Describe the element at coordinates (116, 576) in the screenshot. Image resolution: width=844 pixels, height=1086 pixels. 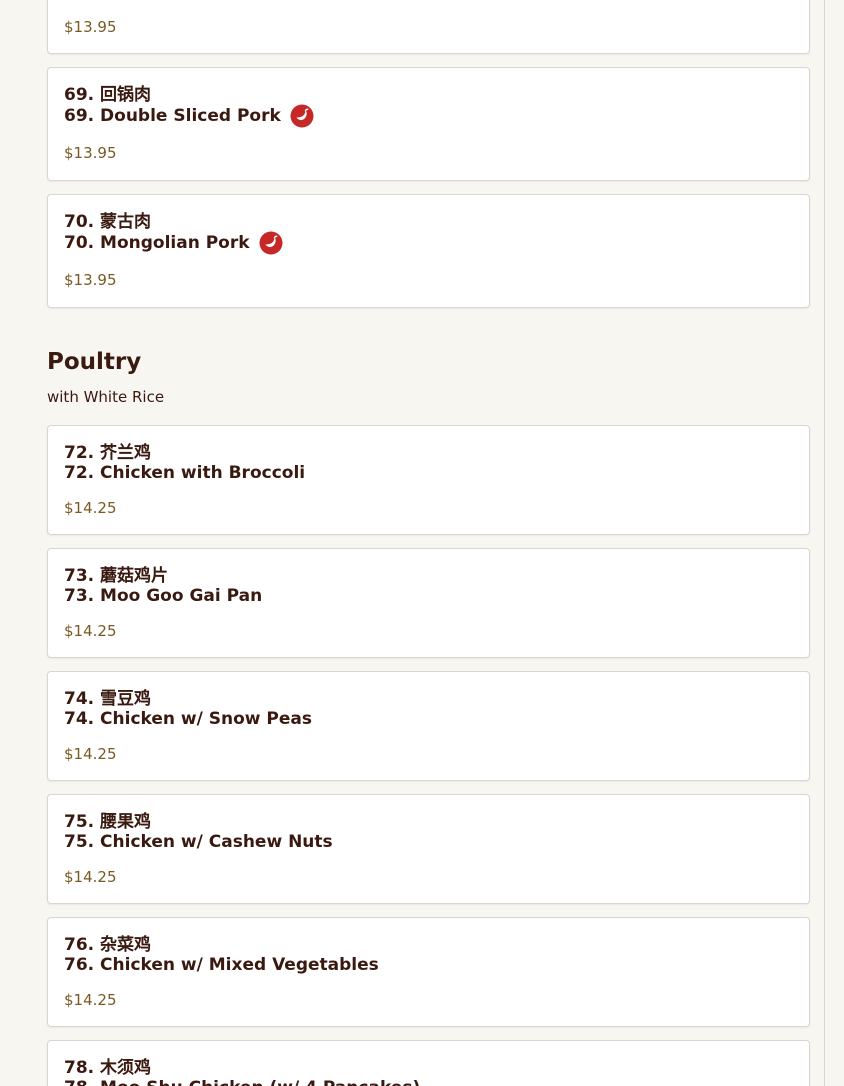
I see `item-name-chinese: 73. 蘑菇鸡片` at that location.